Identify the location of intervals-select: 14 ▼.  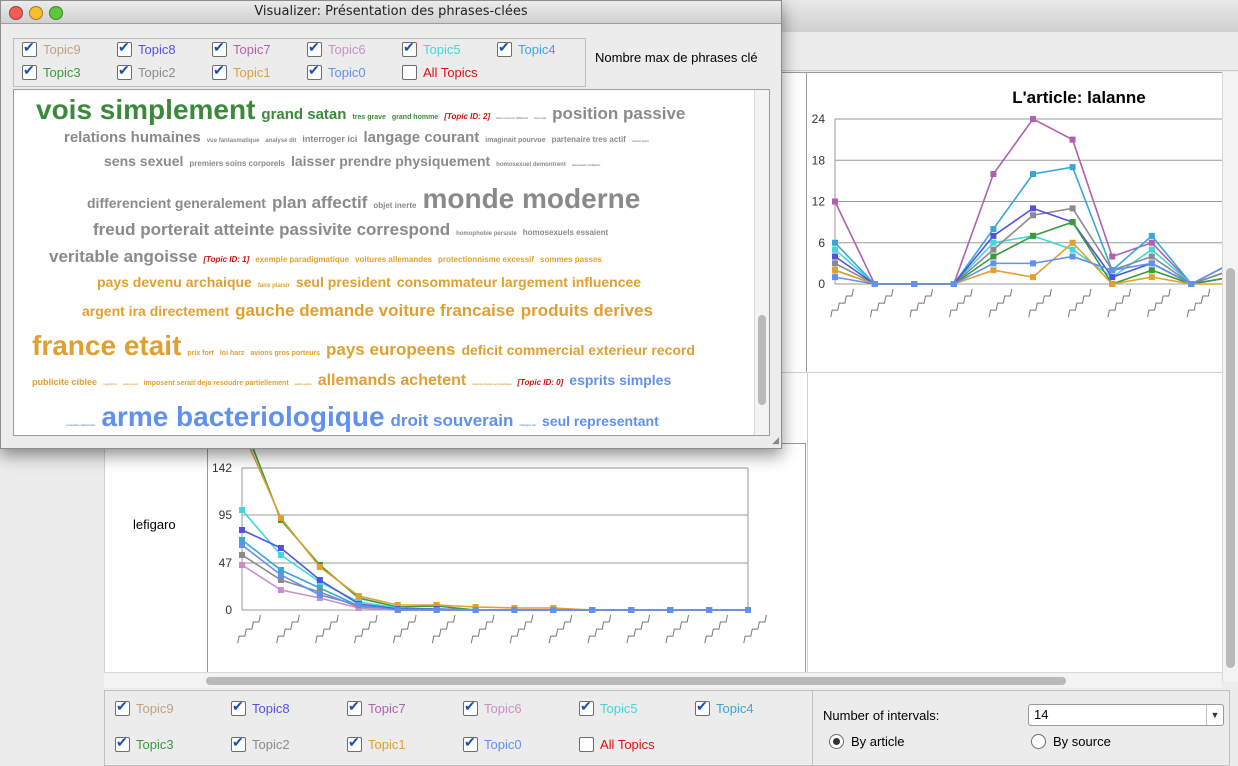
(1126, 715).